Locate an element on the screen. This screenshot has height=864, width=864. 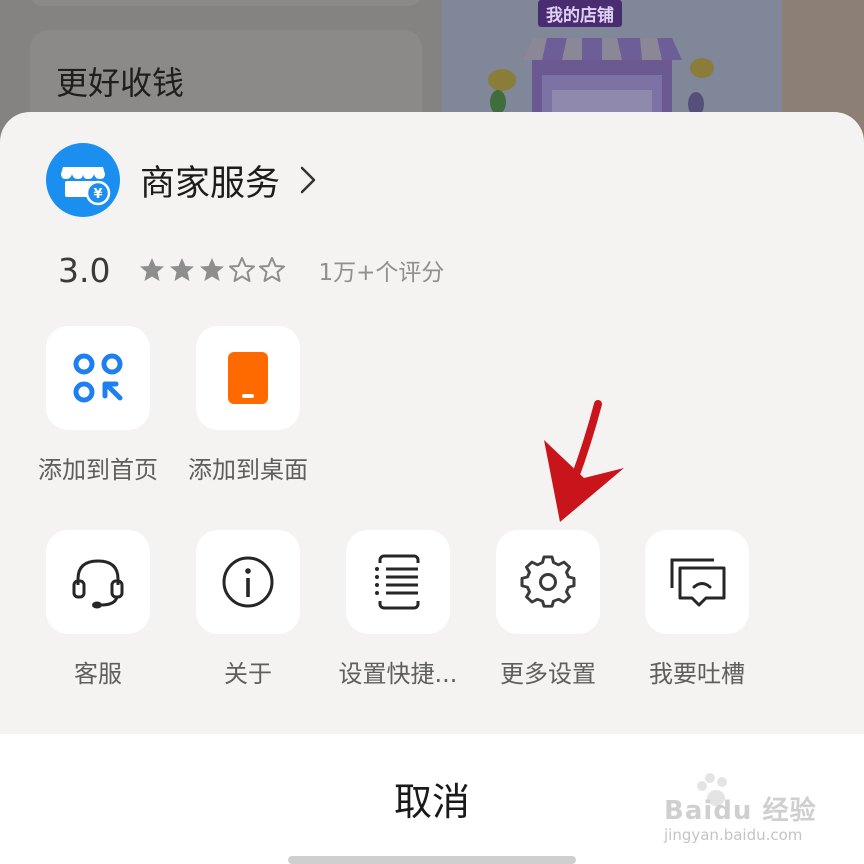
annotation-arrow is located at coordinates (584, 461).